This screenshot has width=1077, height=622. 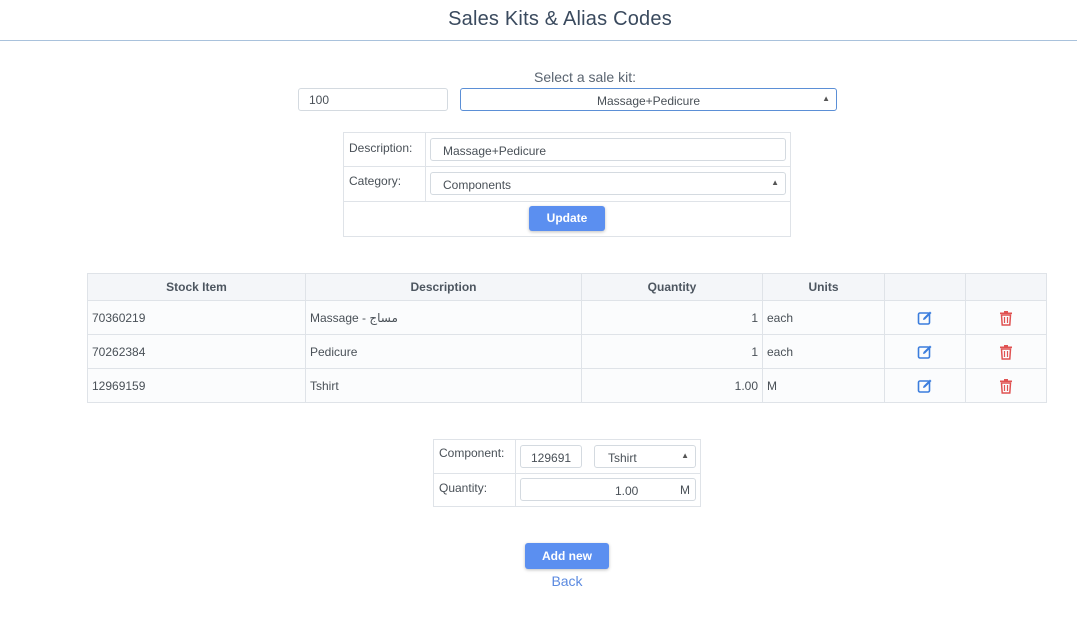 I want to click on quantity-label: Quantity:, so click(x=463, y=488).